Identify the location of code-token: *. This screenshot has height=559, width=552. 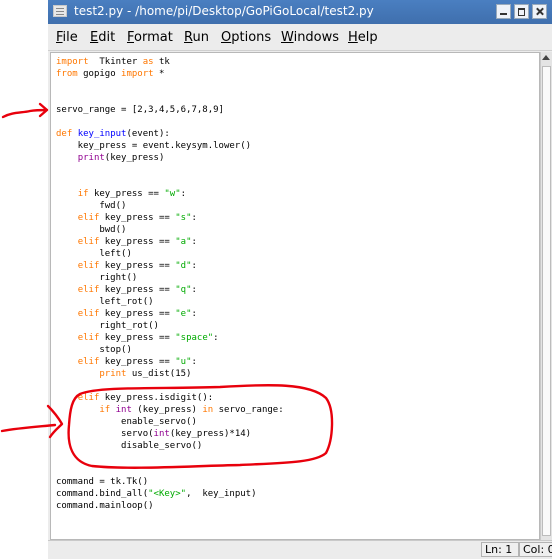
(159, 74).